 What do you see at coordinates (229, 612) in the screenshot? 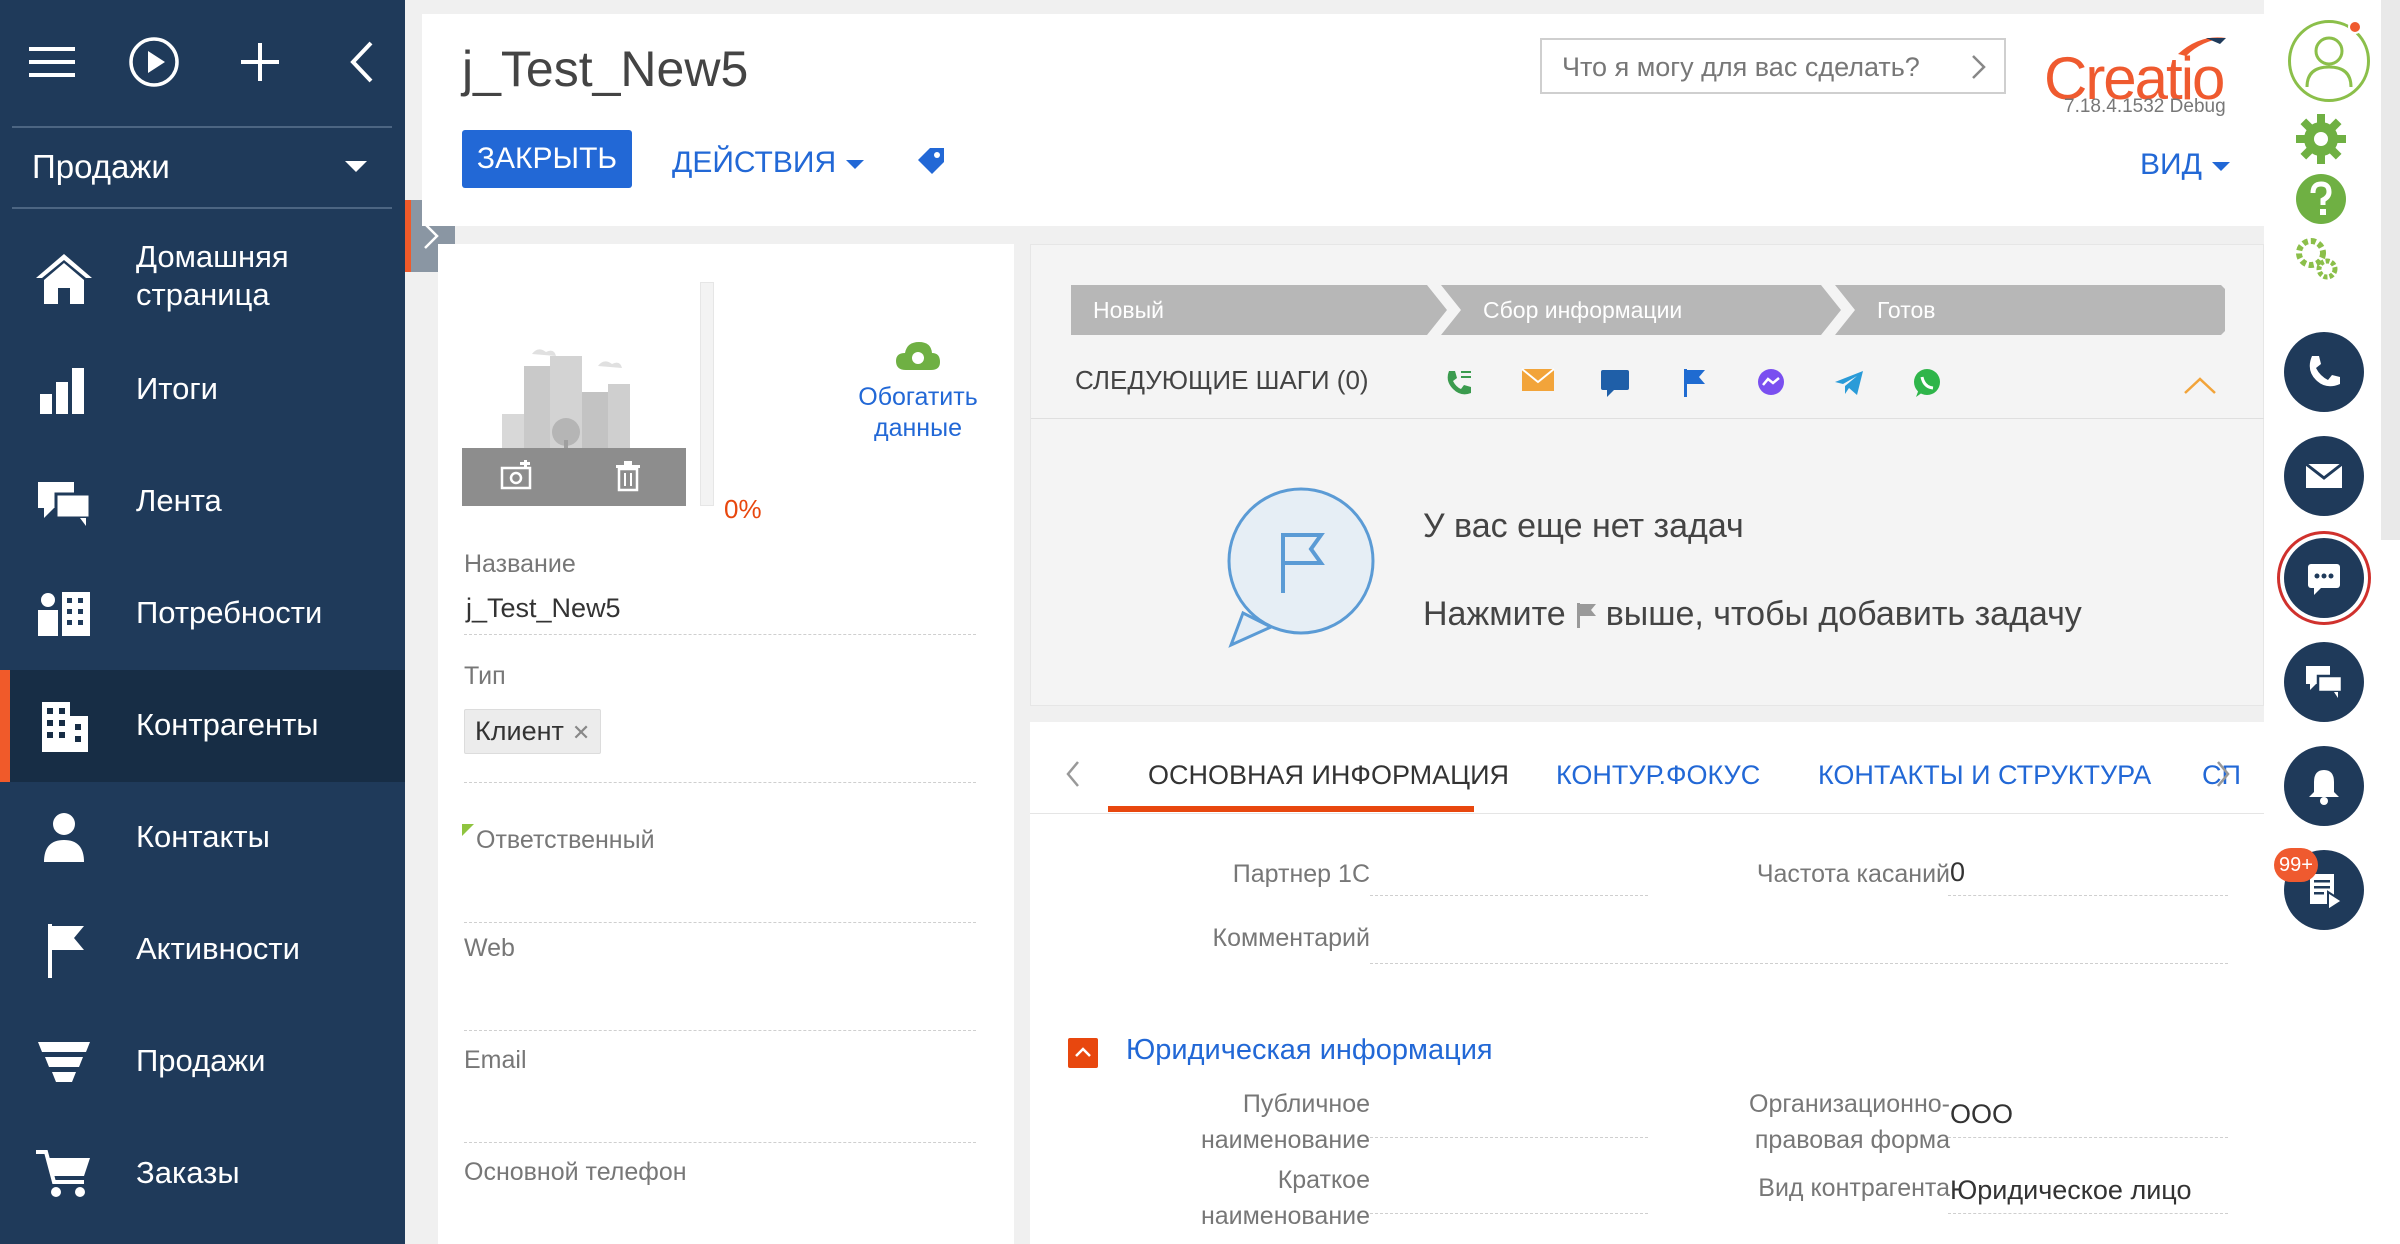
I see `sidebar-item-label: Потребности` at bounding box center [229, 612].